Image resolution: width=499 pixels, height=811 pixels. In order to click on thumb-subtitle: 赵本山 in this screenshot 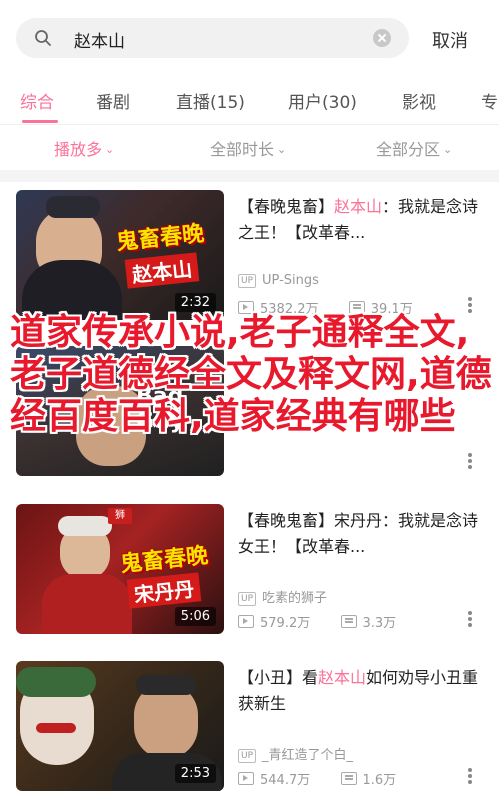, I will do `click(162, 270)`.